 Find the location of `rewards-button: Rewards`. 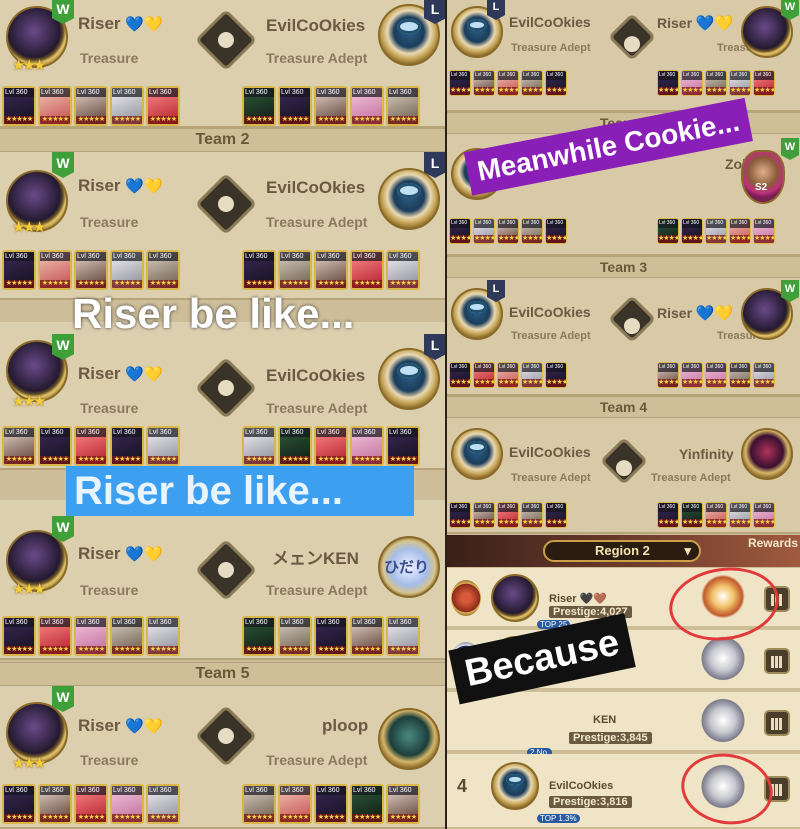

rewards-button: Rewards is located at coordinates (773, 543).